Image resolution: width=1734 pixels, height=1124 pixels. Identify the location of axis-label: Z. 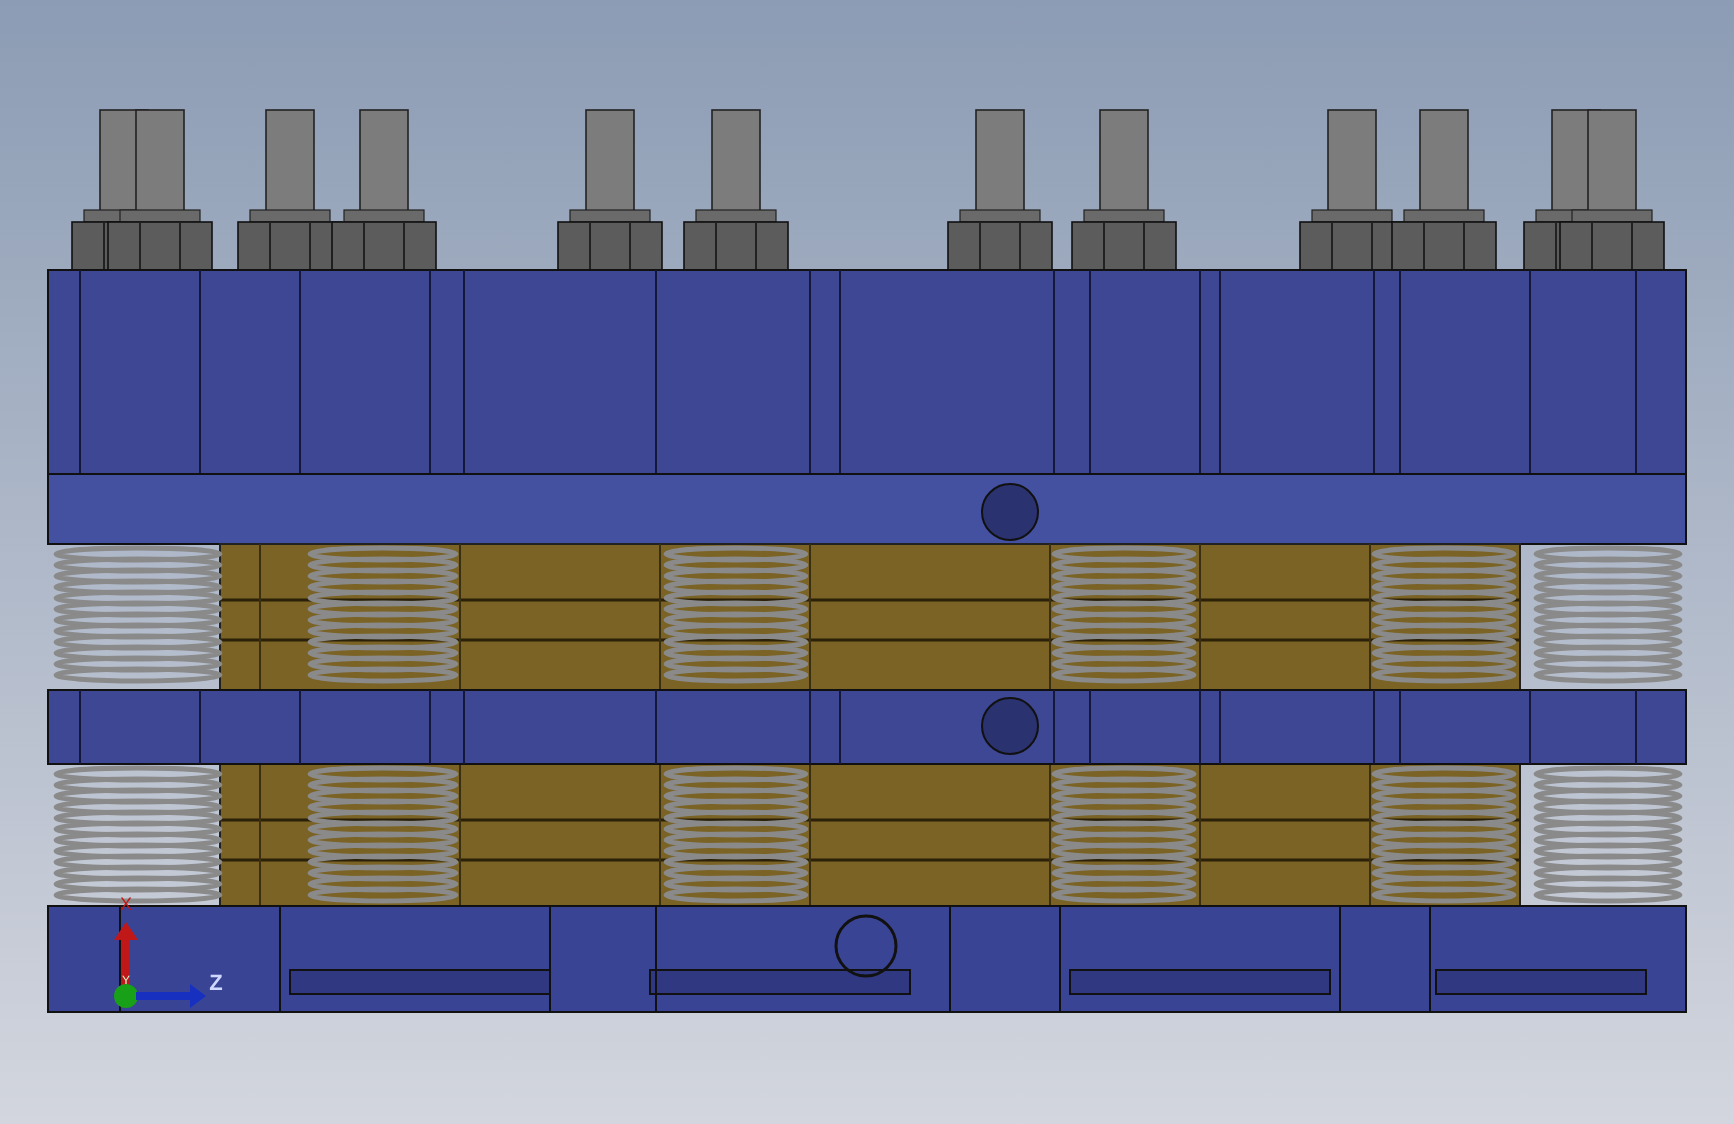
(216, 984).